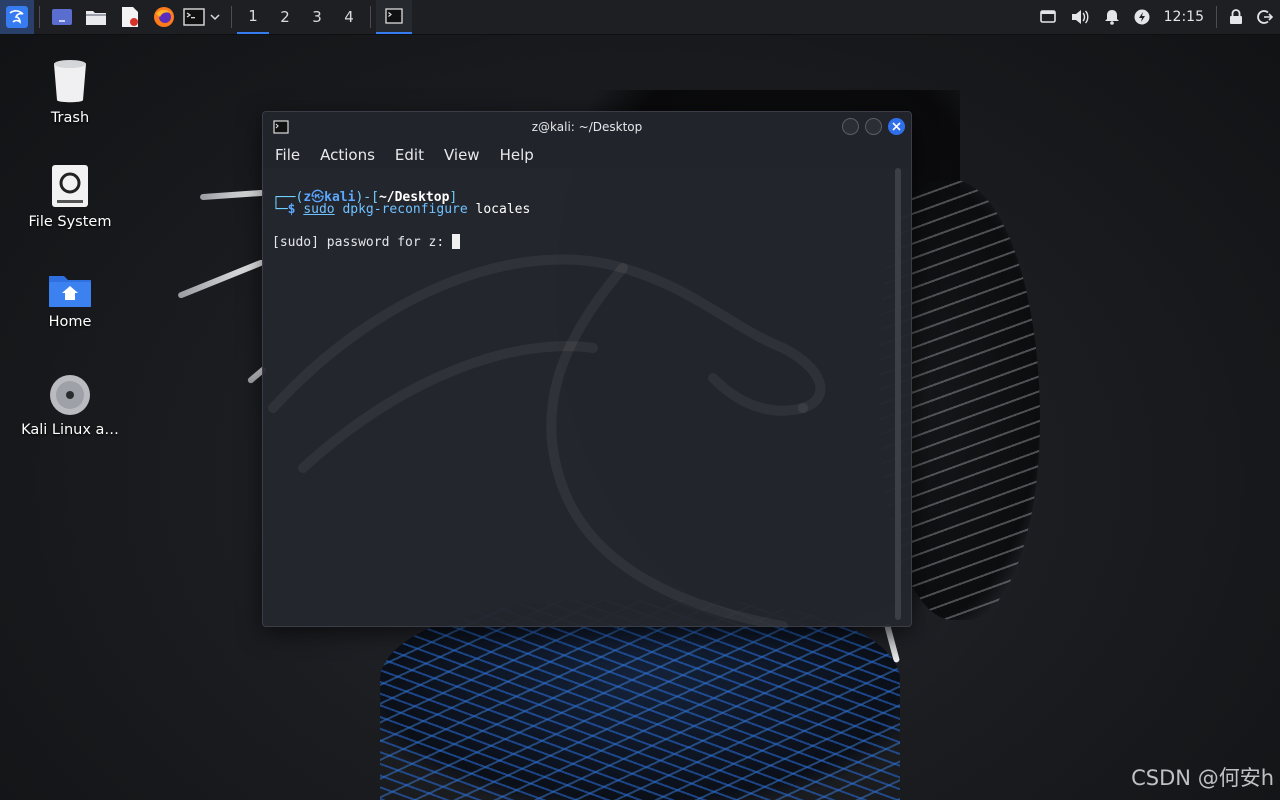  What do you see at coordinates (280, 209) in the screenshot?
I see `prompt-frame: └─` at bounding box center [280, 209].